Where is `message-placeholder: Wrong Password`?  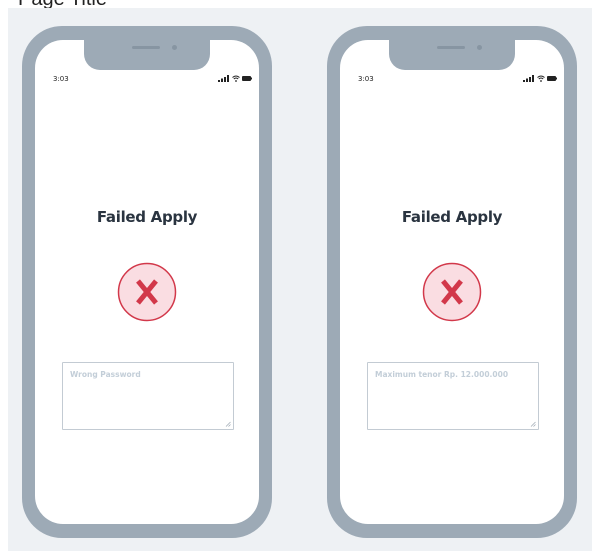 message-placeholder: Wrong Password is located at coordinates (105, 374).